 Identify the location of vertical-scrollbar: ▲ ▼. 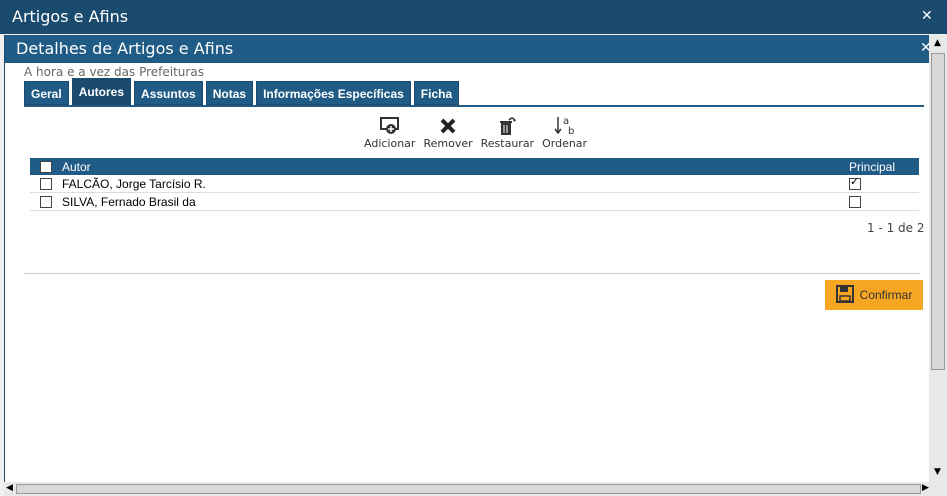
(938, 258).